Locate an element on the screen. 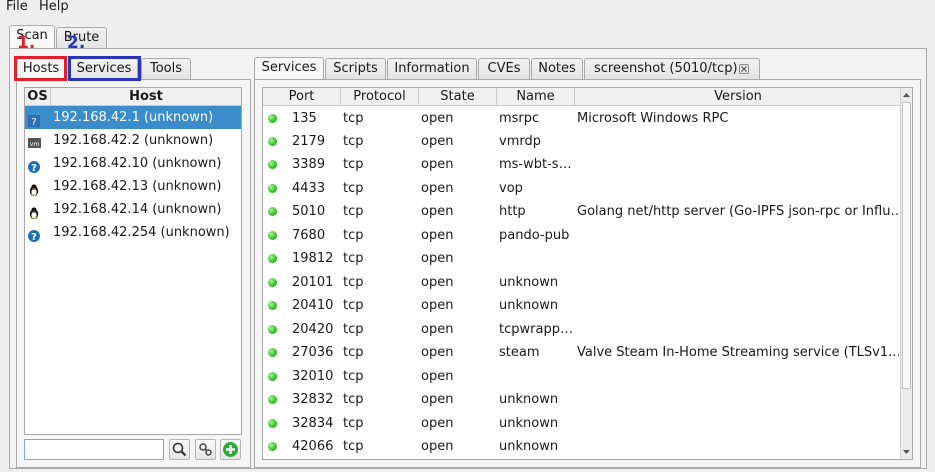 The image size is (935, 472). svg-text: vm is located at coordinates (35, 144).